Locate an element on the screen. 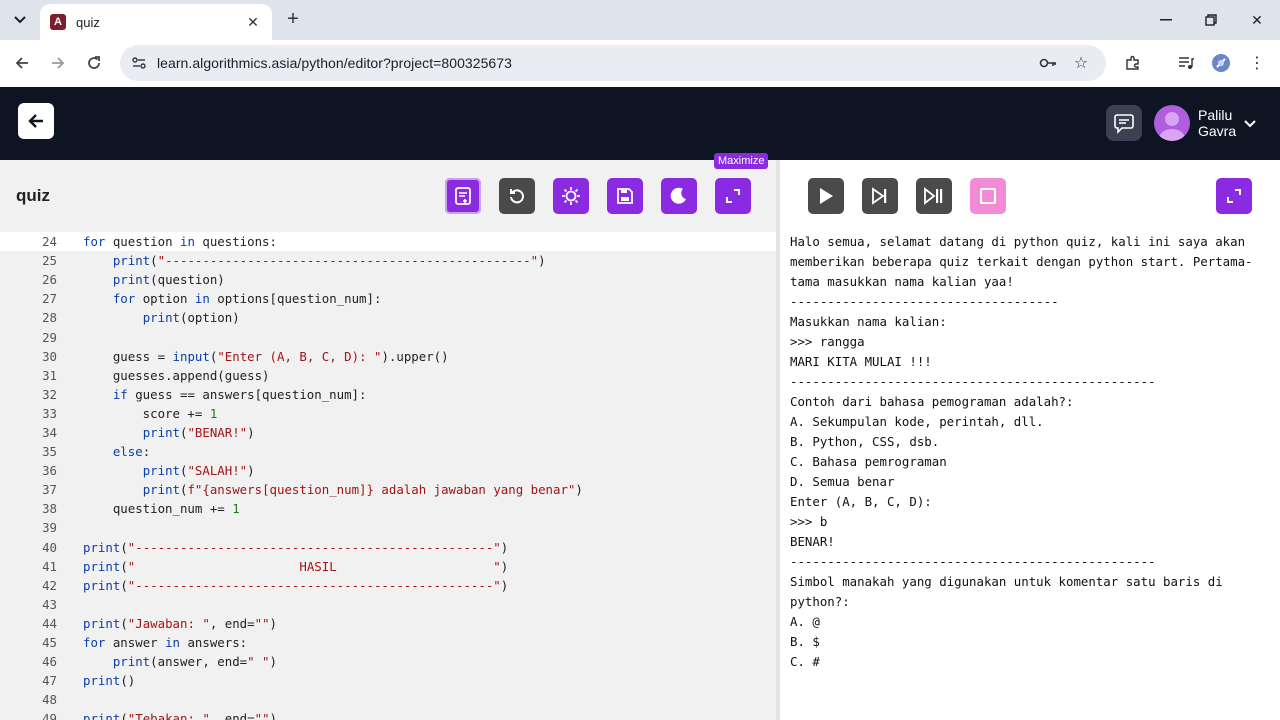 This screenshot has height=720, width=1280. line-number: 24 is located at coordinates (49, 242).